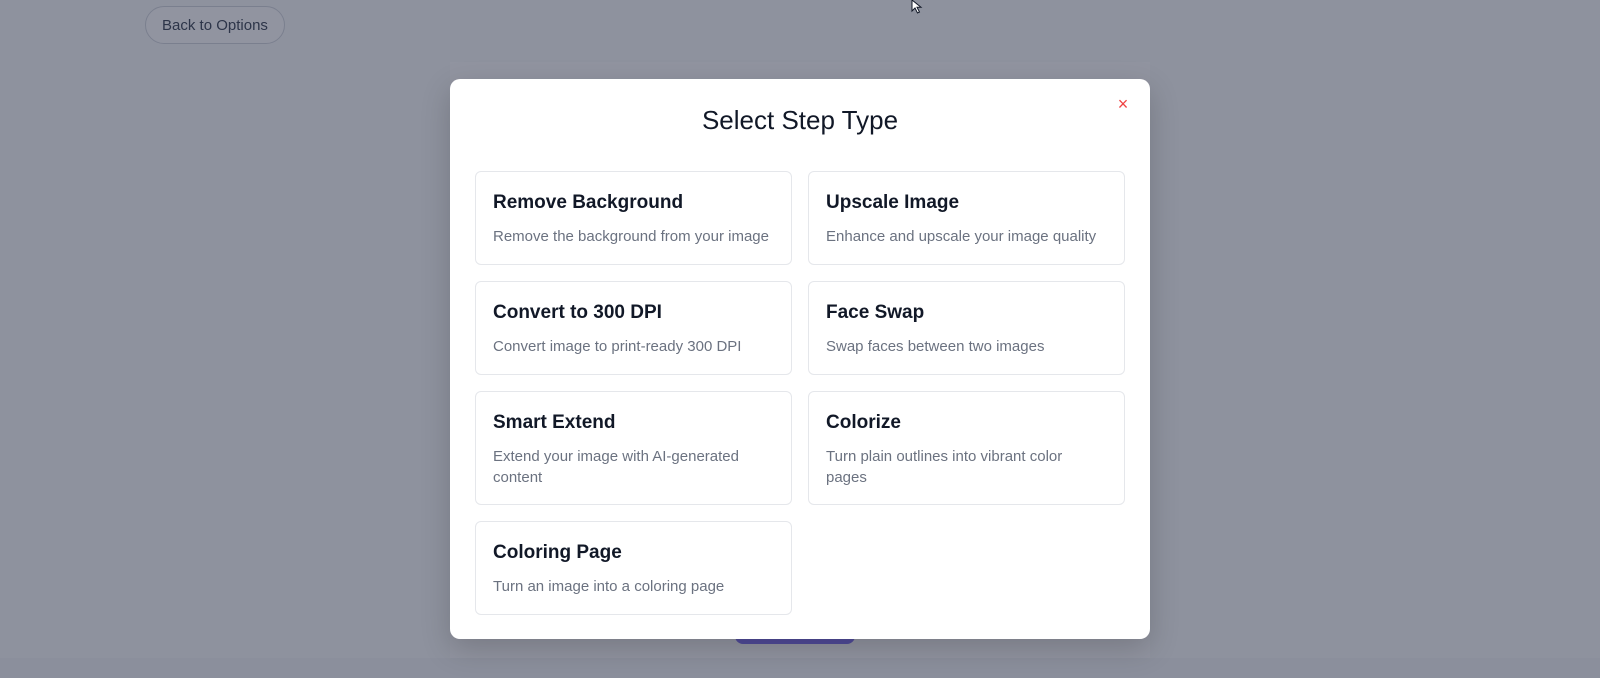 The image size is (1600, 678). What do you see at coordinates (863, 422) in the screenshot?
I see `option-title: Colorize` at bounding box center [863, 422].